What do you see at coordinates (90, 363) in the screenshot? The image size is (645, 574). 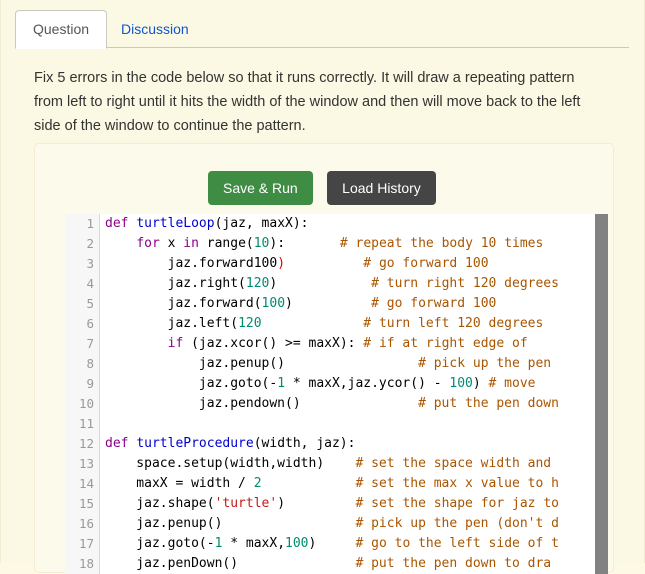 I see `line-number: 8` at bounding box center [90, 363].